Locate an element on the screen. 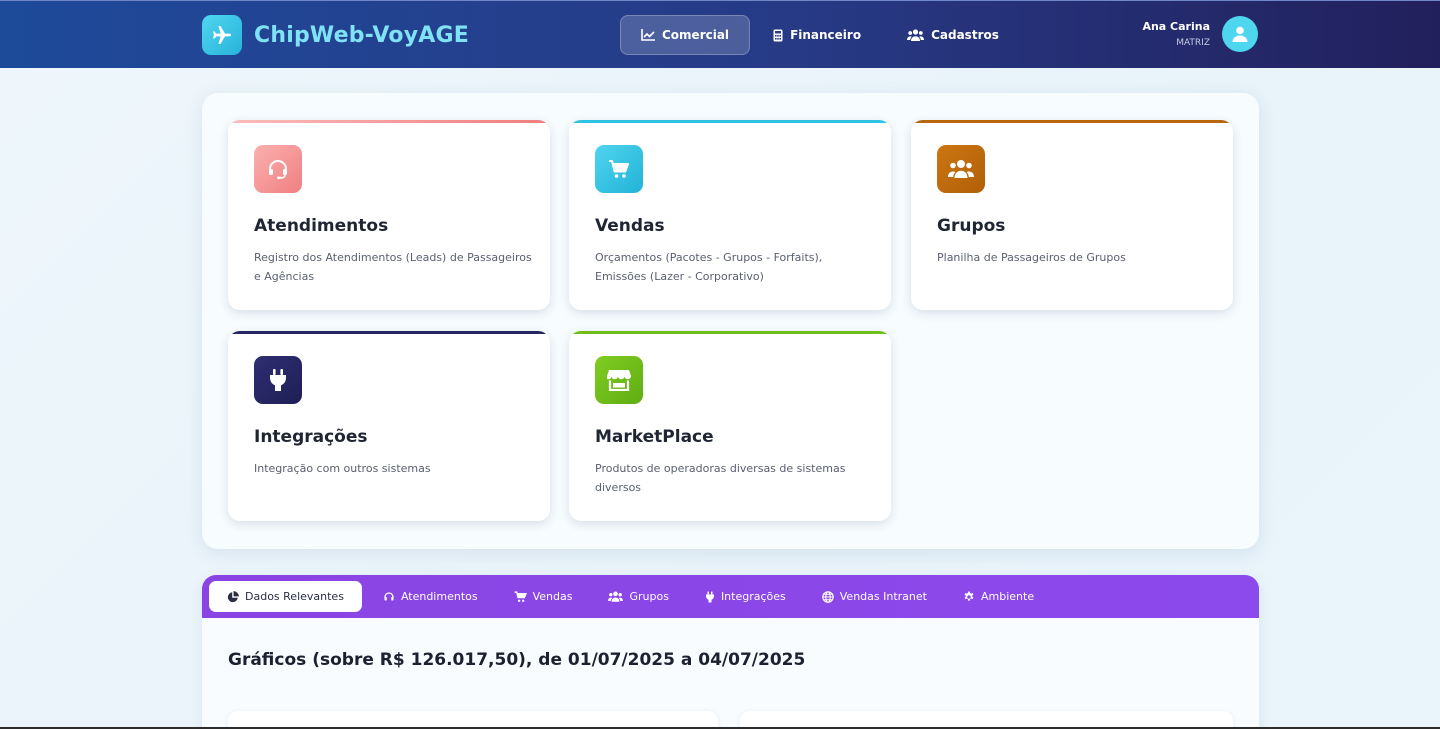  nav-cadastros: Cadastros is located at coordinates (953, 35).